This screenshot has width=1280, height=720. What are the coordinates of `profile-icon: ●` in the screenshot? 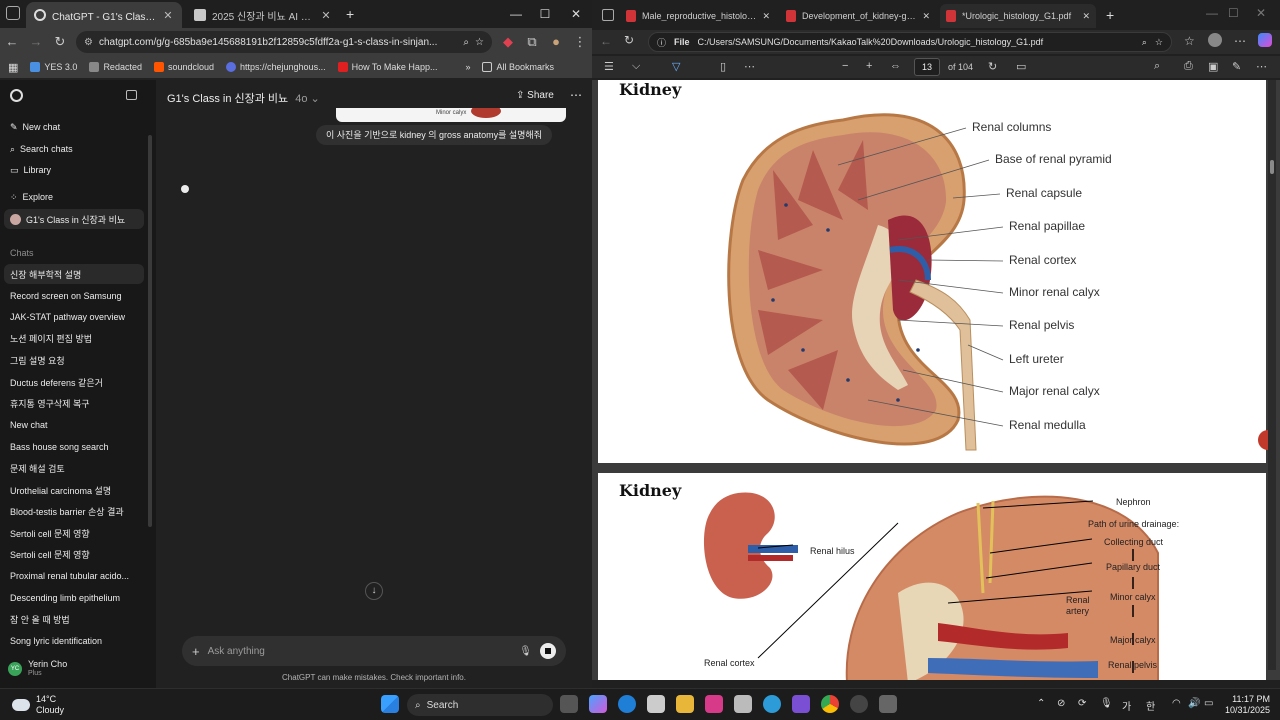 It's located at (556, 42).